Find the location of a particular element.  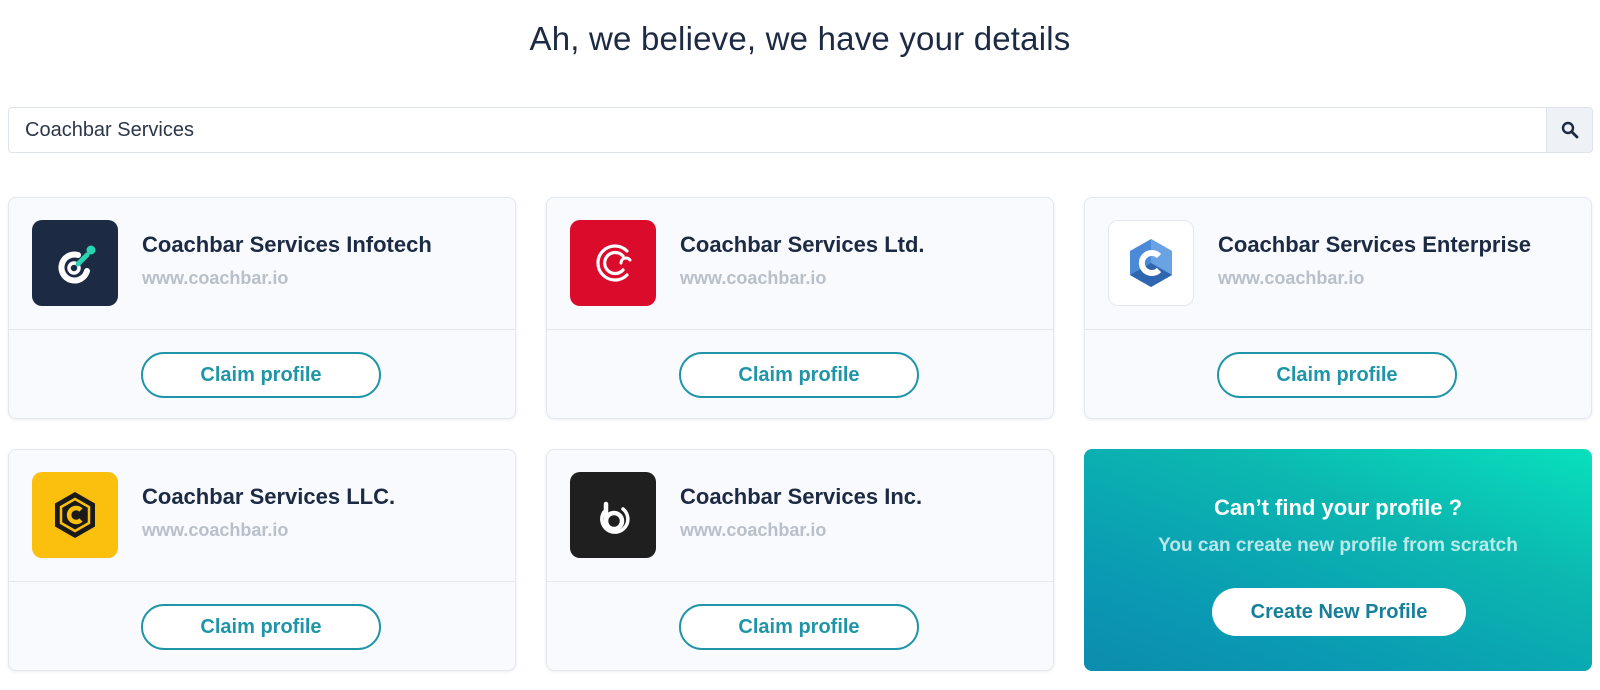

search-button is located at coordinates (1569, 130).